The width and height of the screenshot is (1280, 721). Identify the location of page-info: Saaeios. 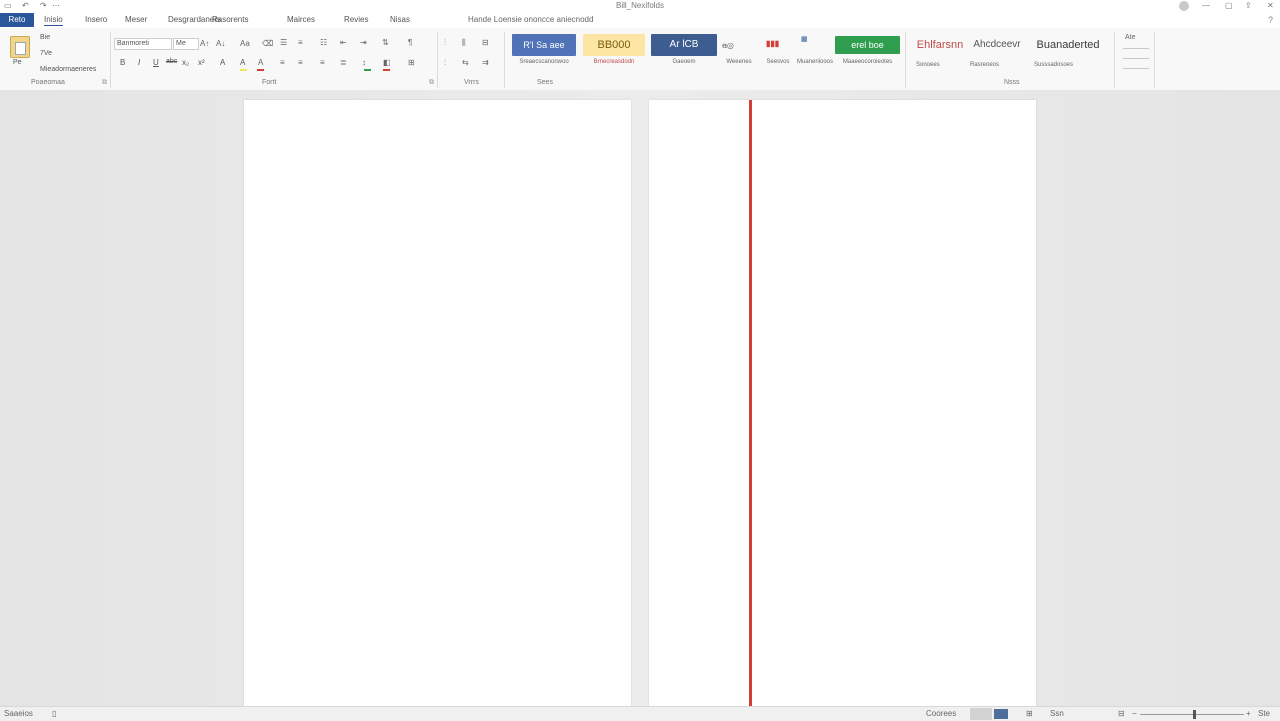
(18, 713).